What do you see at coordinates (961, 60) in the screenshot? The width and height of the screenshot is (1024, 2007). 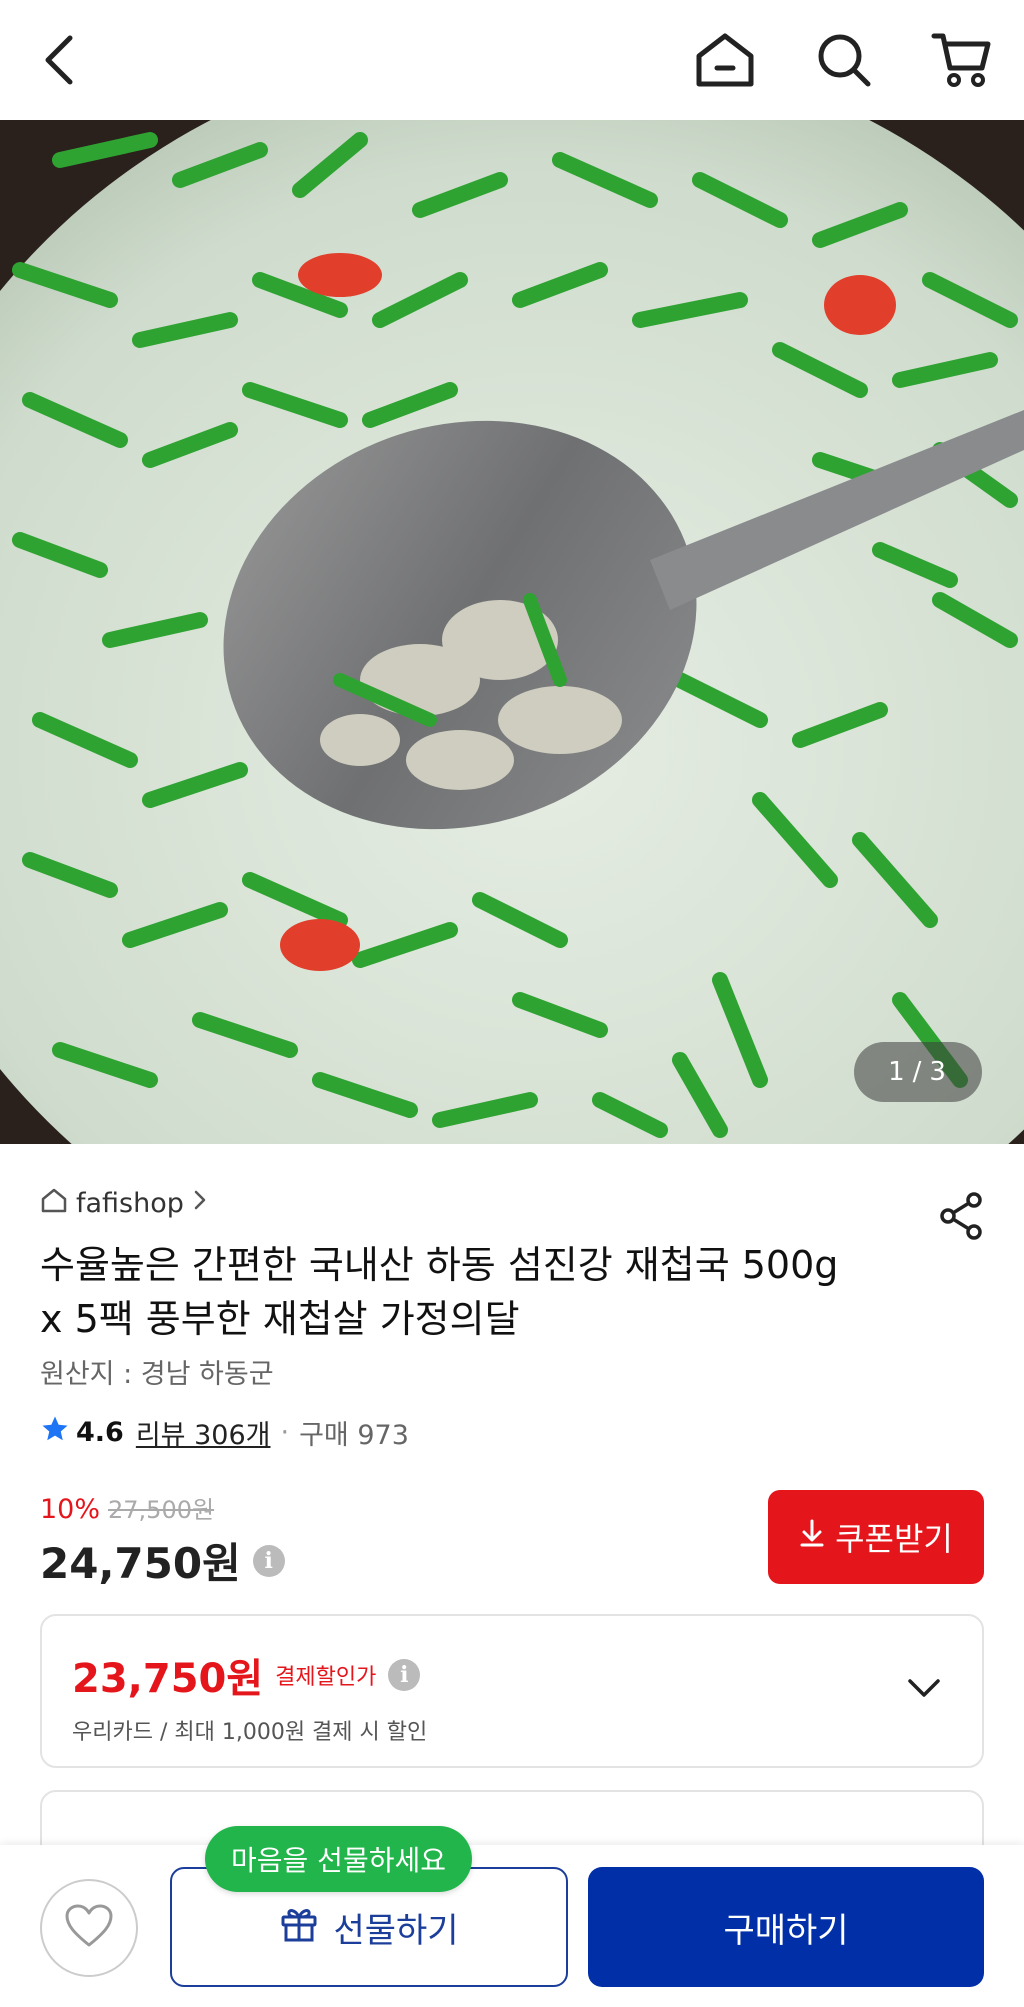 I see `cart-icon` at bounding box center [961, 60].